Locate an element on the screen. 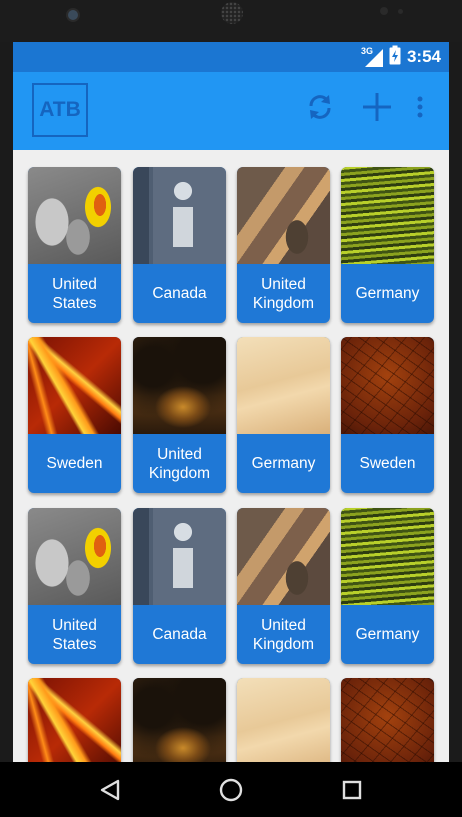 Image resolution: width=462 pixels, height=817 pixels. home-icon is located at coordinates (231, 790).